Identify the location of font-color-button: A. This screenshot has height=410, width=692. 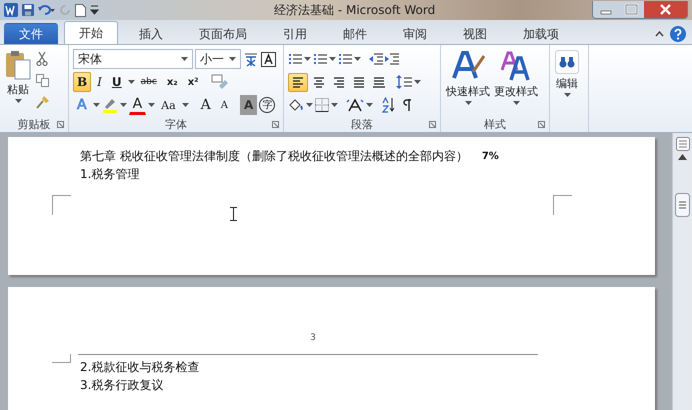
(137, 105).